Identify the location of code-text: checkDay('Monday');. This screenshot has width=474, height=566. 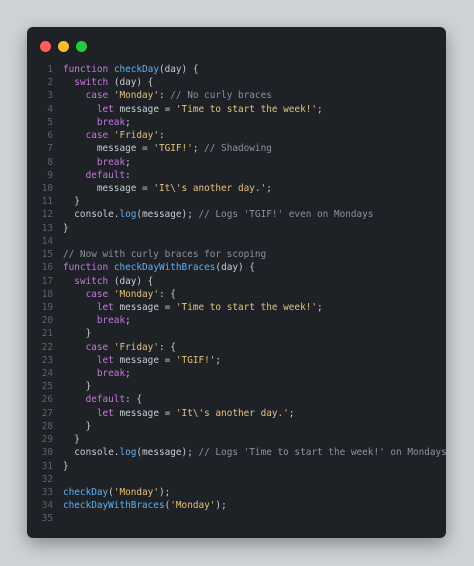
(116, 492).